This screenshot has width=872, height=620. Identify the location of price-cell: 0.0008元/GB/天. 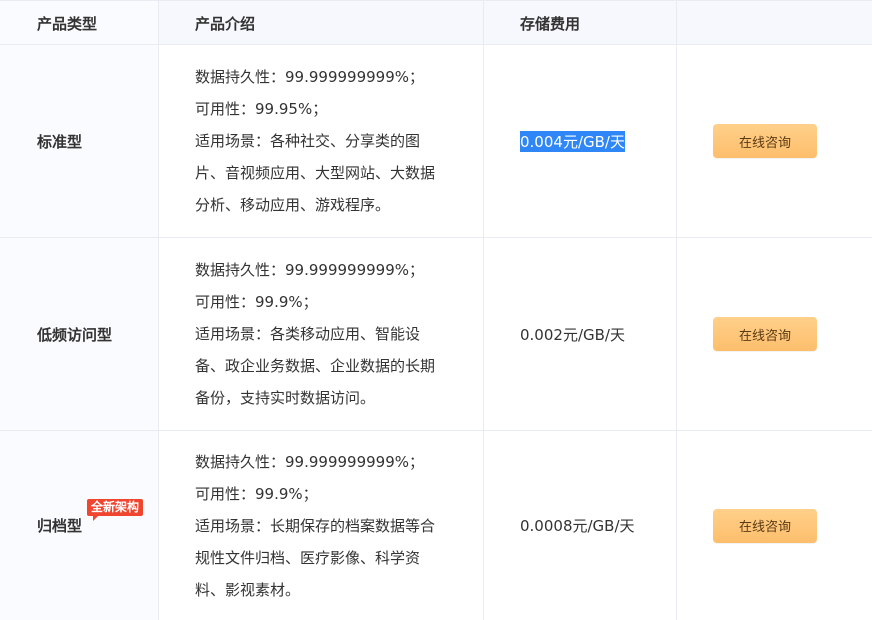
(580, 525).